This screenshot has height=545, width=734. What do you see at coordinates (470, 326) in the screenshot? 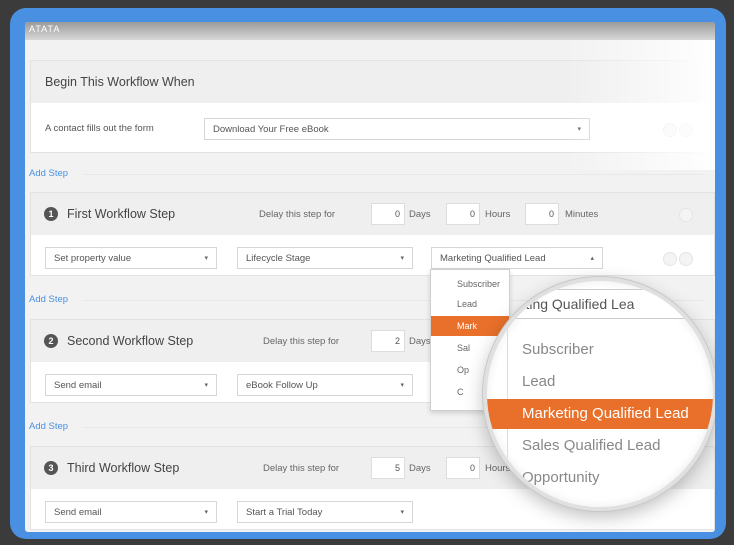
I see `dropdown-option-selected: Mark` at bounding box center [470, 326].